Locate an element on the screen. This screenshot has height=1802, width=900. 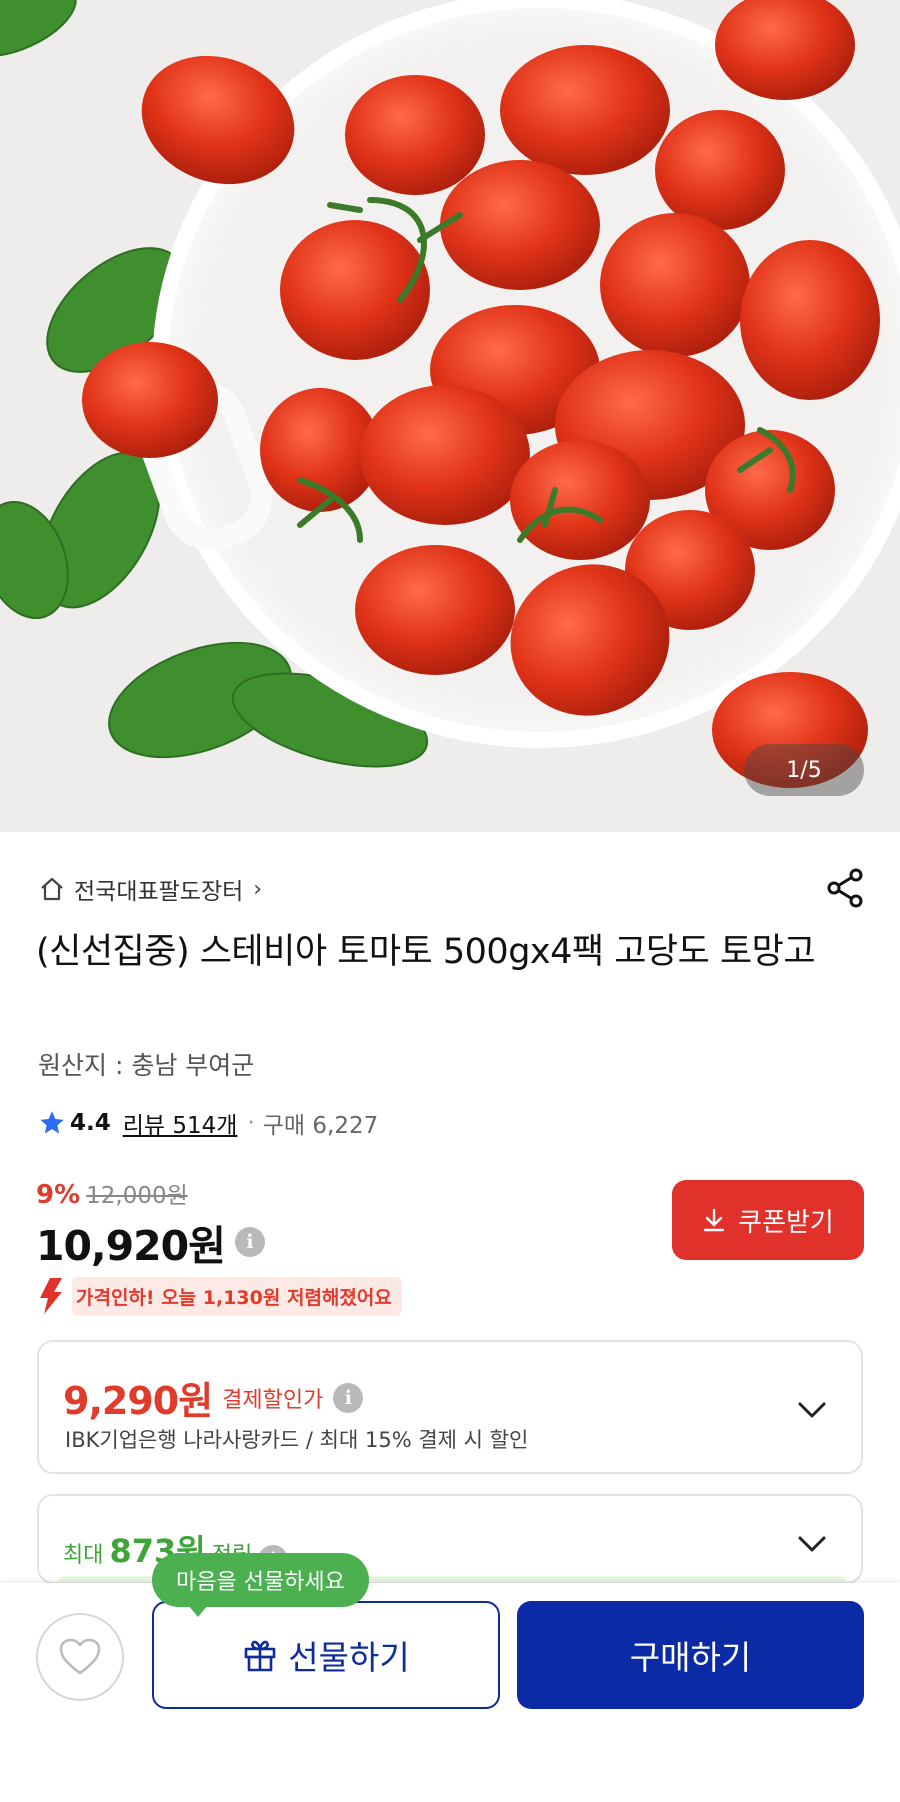
star-icon is located at coordinates (52, 1122).